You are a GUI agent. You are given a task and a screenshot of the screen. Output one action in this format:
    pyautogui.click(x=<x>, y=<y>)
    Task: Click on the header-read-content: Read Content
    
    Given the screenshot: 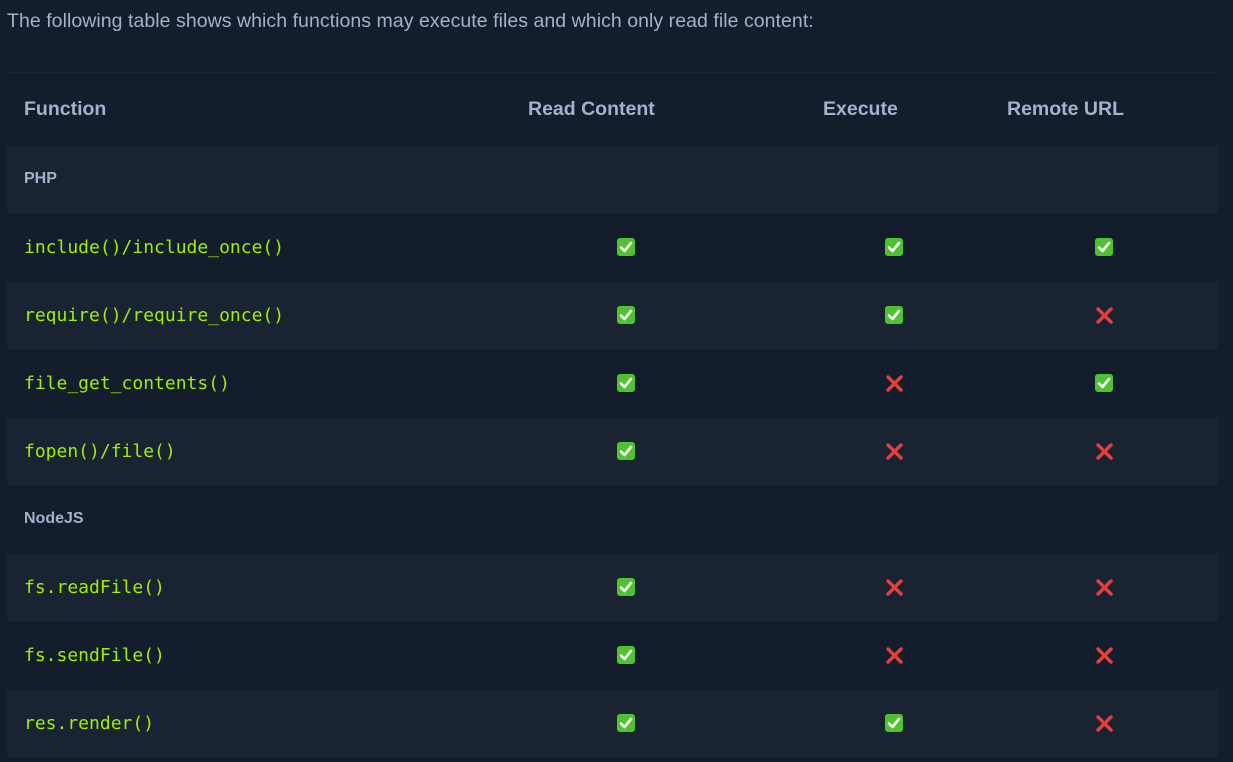 What is the action you would take?
    pyautogui.click(x=591, y=108)
    